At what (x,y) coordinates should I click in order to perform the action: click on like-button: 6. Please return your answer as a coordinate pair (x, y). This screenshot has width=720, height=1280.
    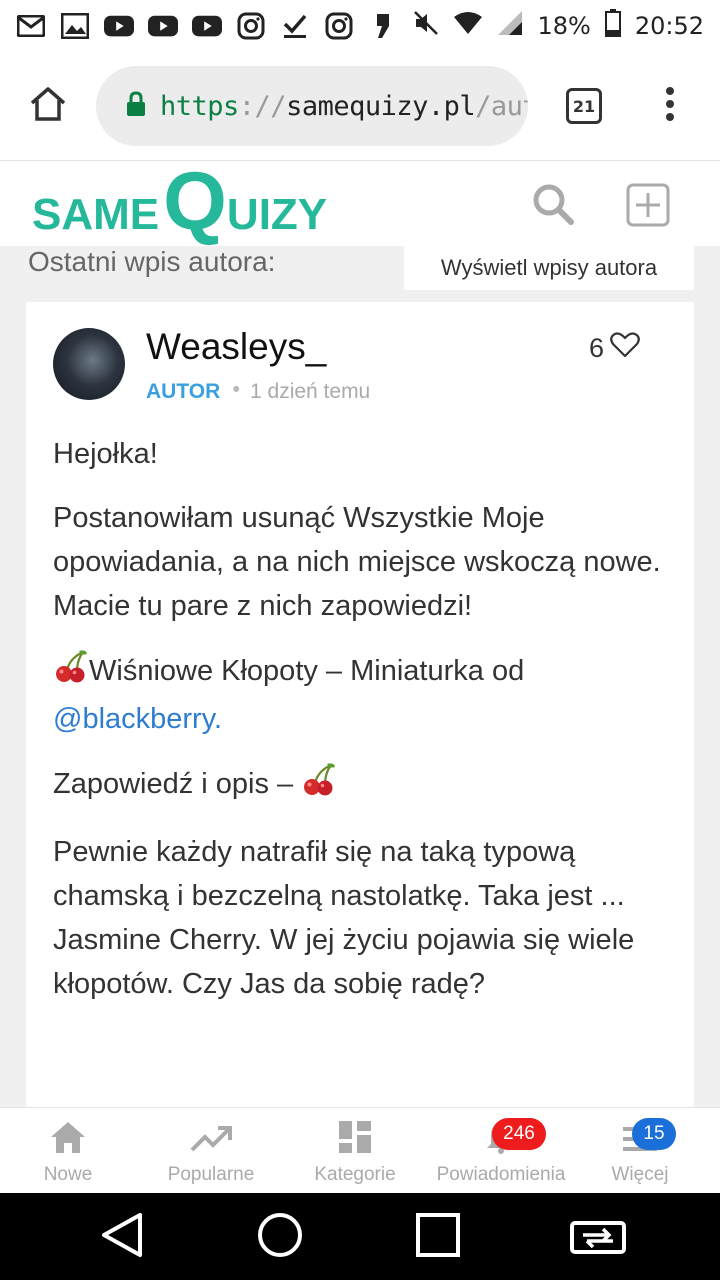
    Looking at the image, I should click on (614, 348).